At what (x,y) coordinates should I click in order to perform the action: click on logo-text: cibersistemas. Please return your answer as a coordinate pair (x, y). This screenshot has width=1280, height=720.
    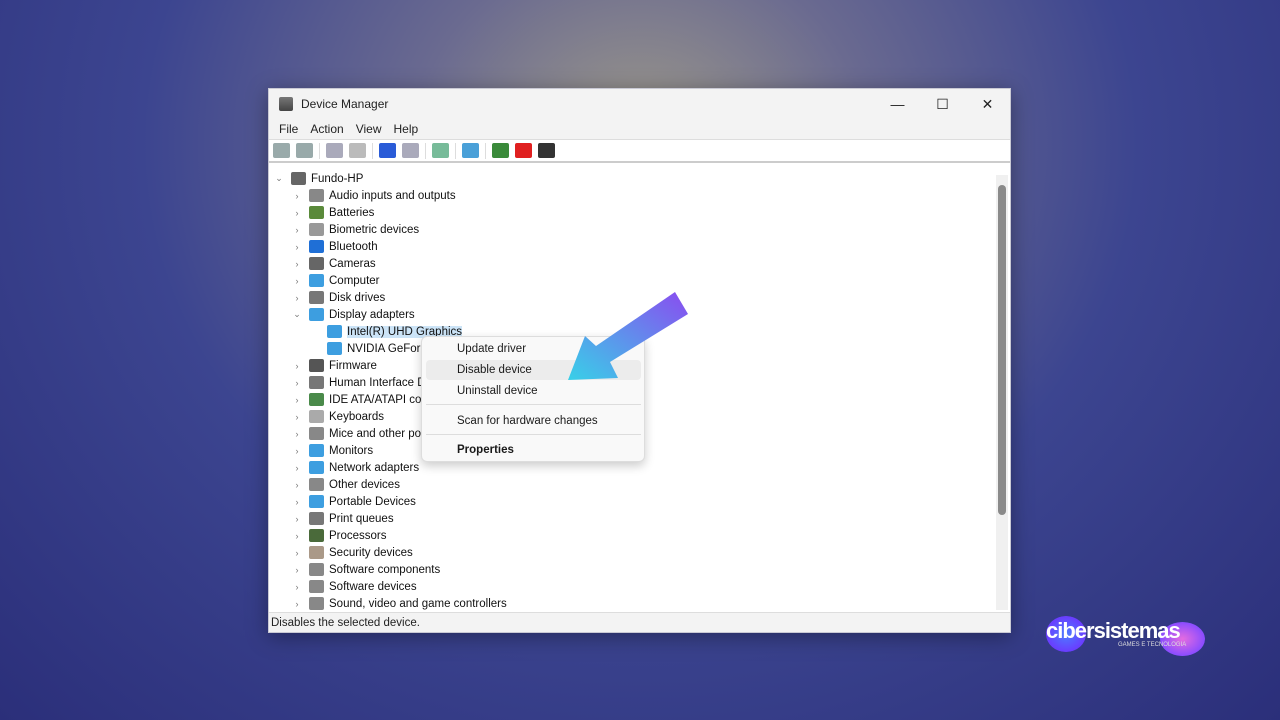
    Looking at the image, I should click on (1113, 630).